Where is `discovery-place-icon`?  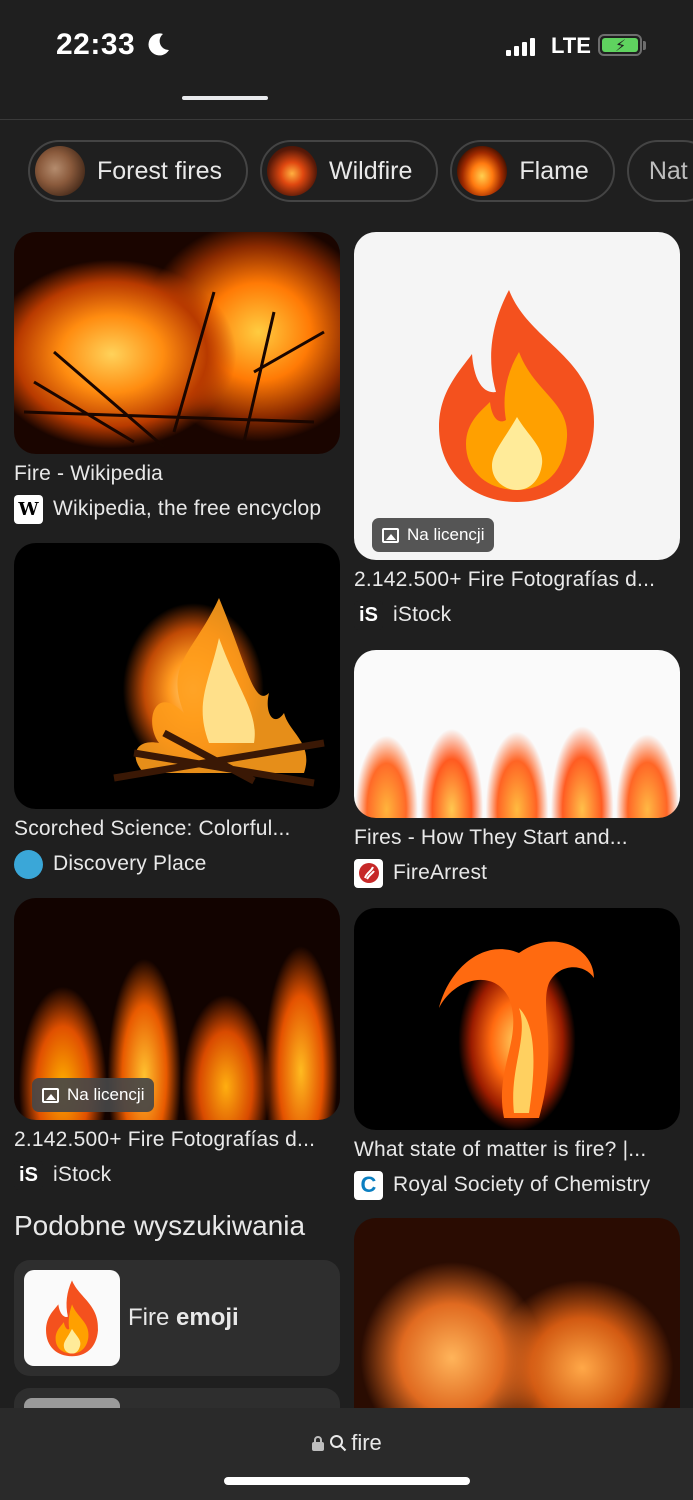 discovery-place-icon is located at coordinates (28, 864).